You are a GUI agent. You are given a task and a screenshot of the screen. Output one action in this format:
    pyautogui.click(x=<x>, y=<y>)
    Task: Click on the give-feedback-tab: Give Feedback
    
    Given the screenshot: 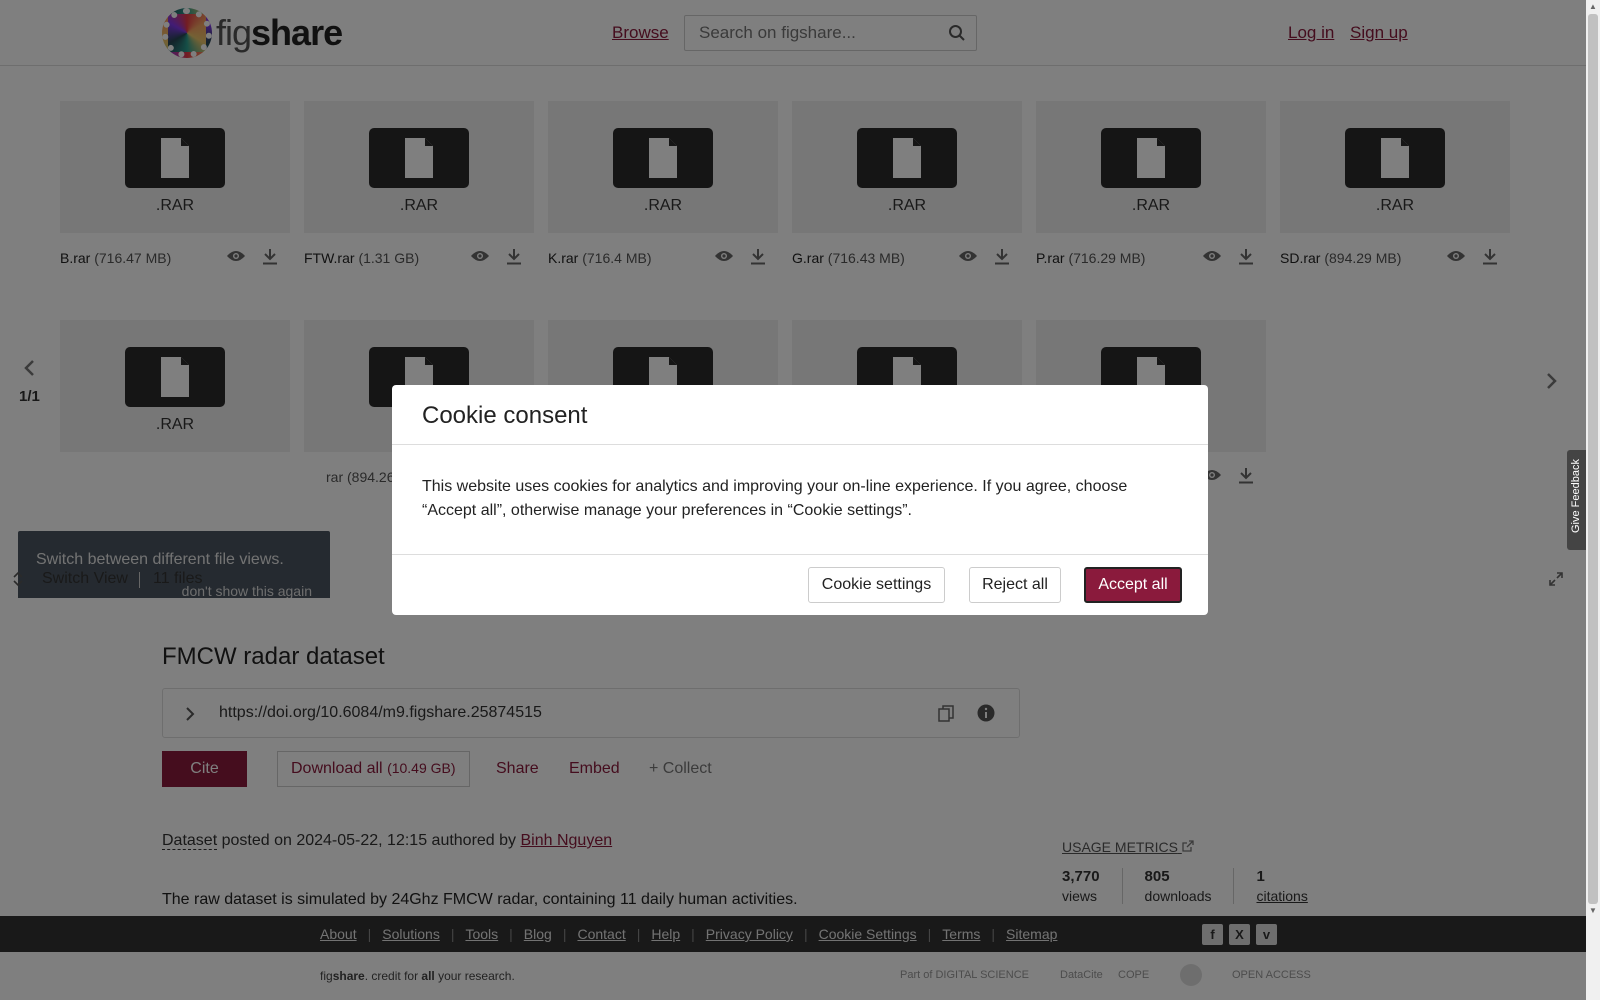 What is the action you would take?
    pyautogui.click(x=1576, y=500)
    